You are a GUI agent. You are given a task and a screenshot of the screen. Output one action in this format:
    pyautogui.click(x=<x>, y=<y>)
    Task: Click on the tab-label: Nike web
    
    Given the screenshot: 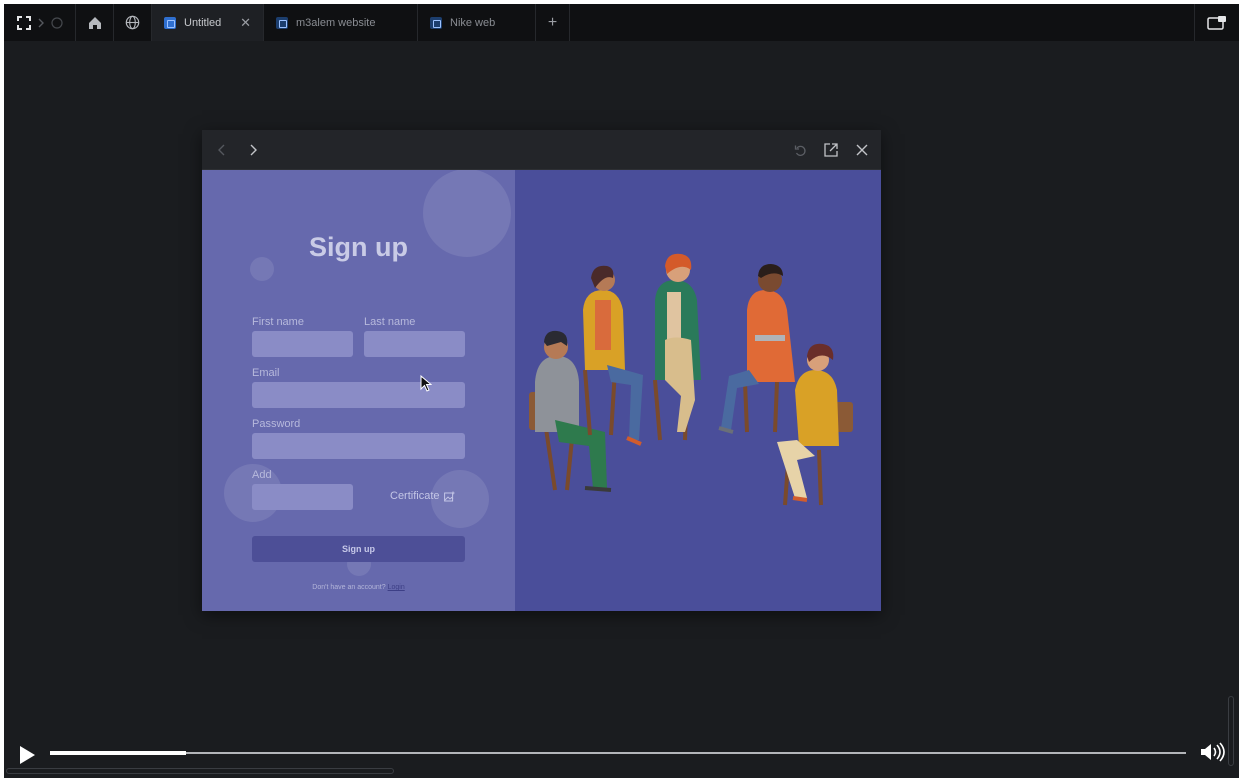 What is the action you would take?
    pyautogui.click(x=473, y=22)
    